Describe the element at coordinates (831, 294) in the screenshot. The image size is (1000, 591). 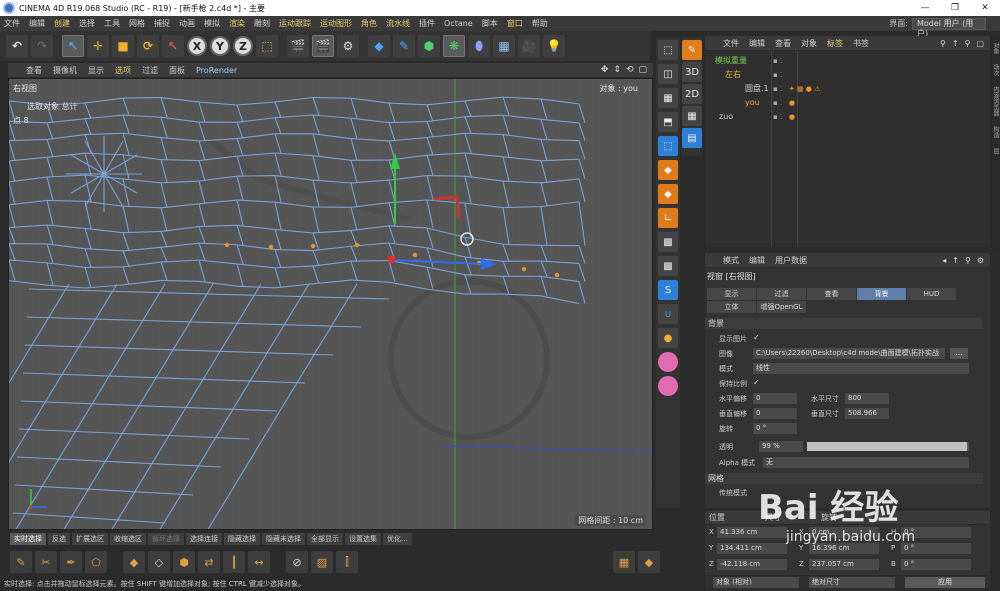
I see `tab-view: 查看` at that location.